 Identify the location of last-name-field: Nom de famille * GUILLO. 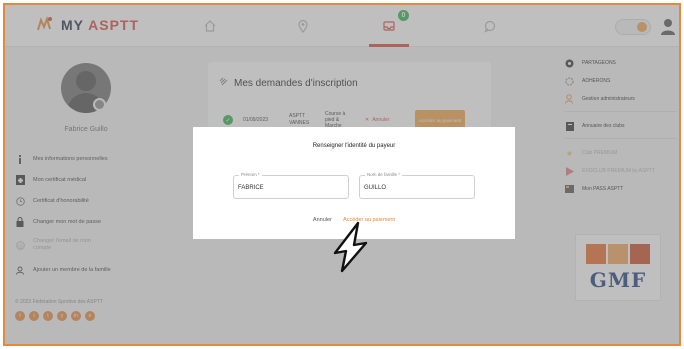
(417, 185).